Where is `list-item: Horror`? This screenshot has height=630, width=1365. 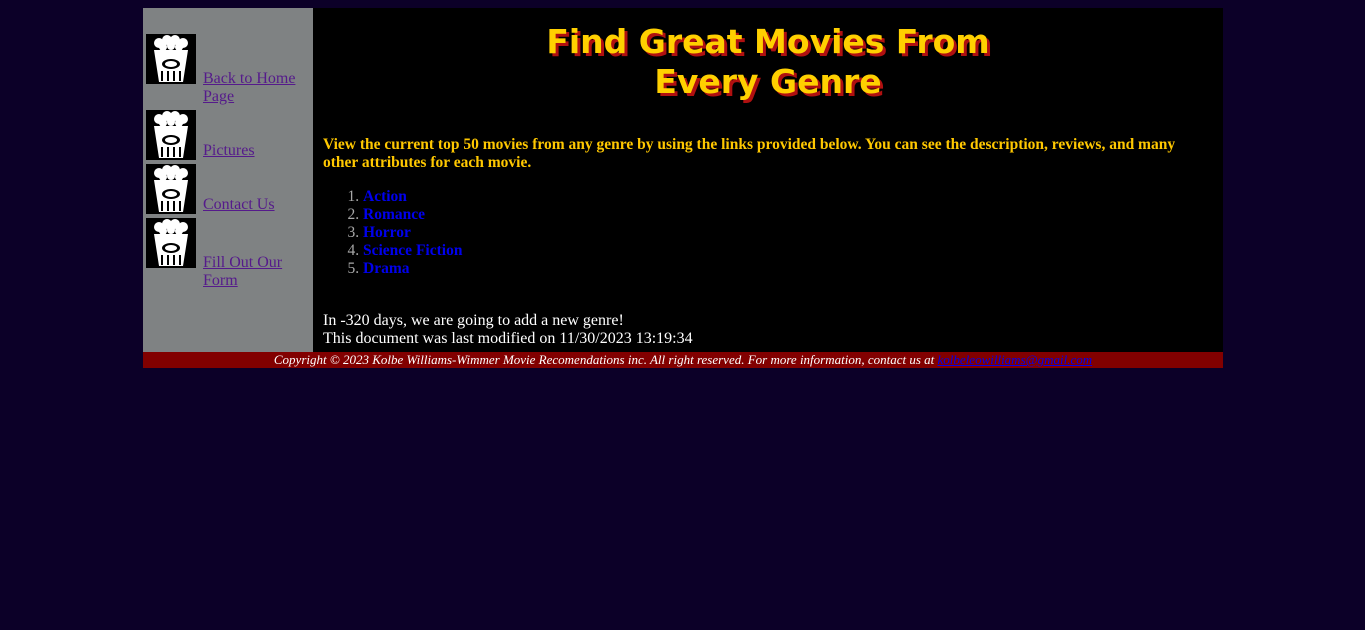
list-item: Horror is located at coordinates (788, 233).